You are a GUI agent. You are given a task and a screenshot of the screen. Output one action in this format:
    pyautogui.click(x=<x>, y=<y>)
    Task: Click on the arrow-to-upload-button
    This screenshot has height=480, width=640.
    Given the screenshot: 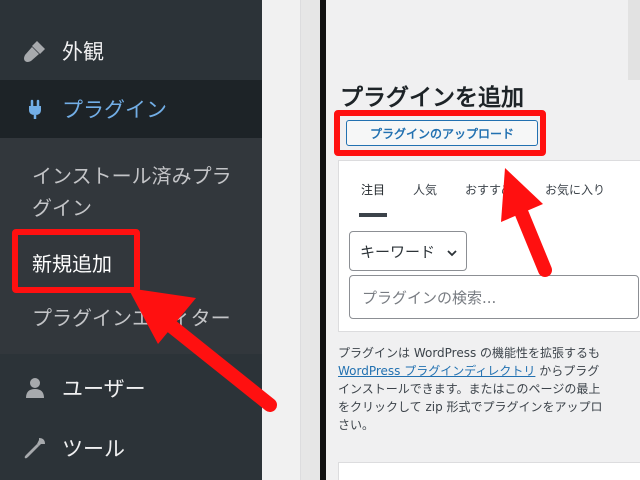 What is the action you would take?
    pyautogui.click(x=526, y=222)
    